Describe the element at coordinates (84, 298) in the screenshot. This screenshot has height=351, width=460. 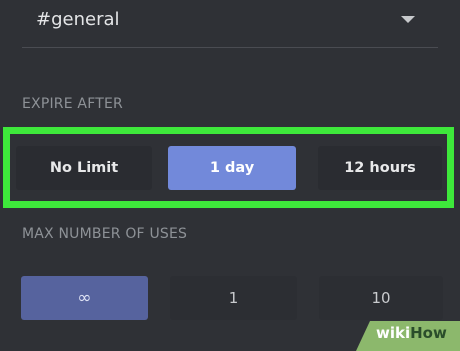
I see `uses-option-infinite: ∞` at that location.